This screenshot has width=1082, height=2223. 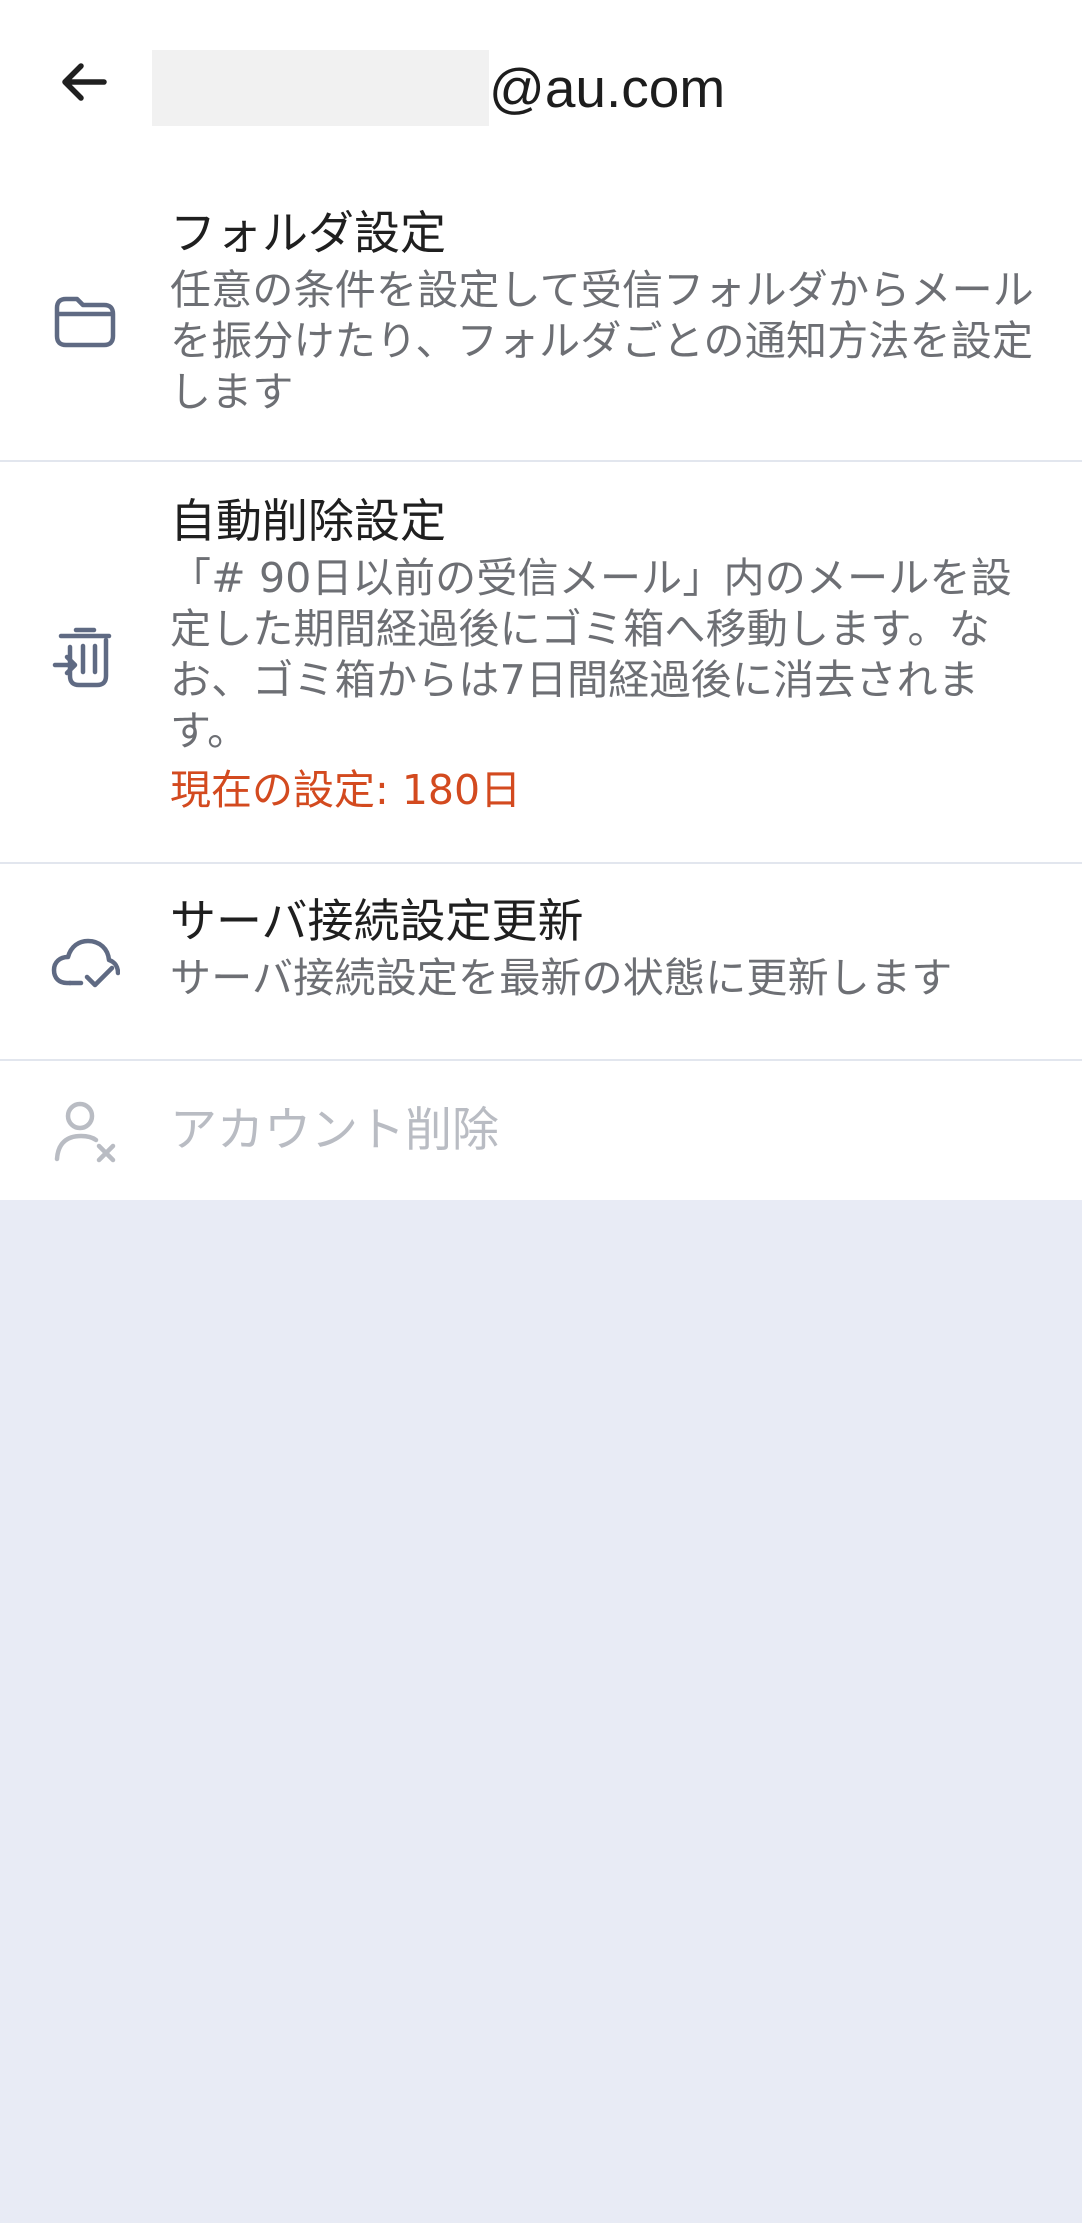 I want to click on folder-settings-title: フォルダ設定, so click(x=308, y=233).